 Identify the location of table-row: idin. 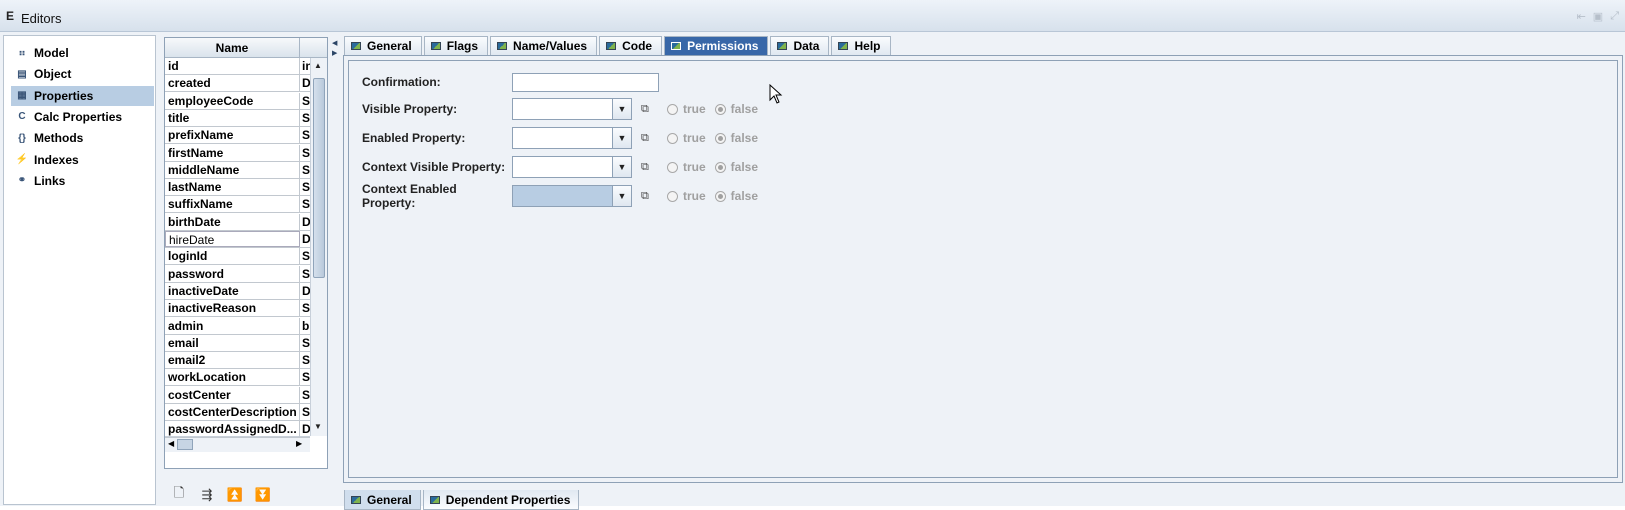
(237, 66).